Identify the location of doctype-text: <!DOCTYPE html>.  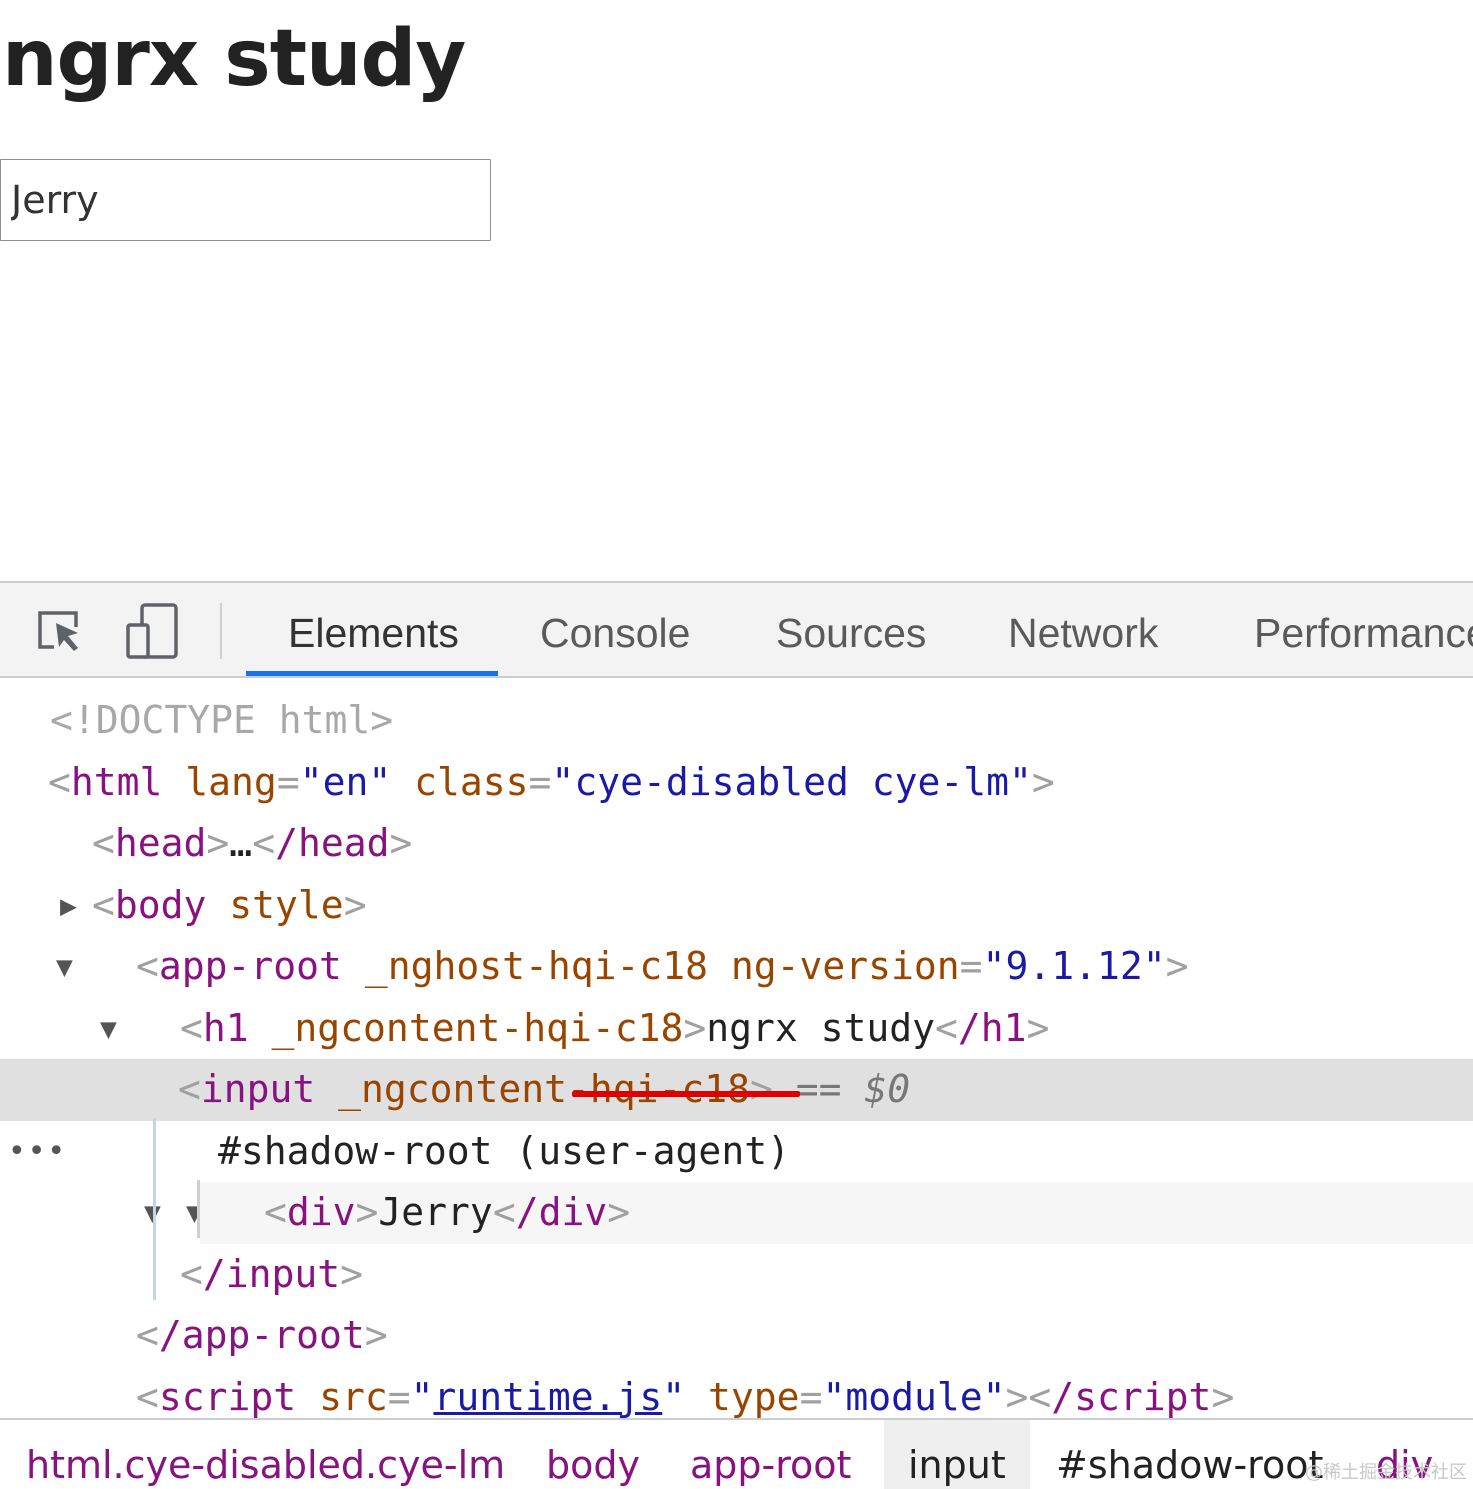
(222, 720).